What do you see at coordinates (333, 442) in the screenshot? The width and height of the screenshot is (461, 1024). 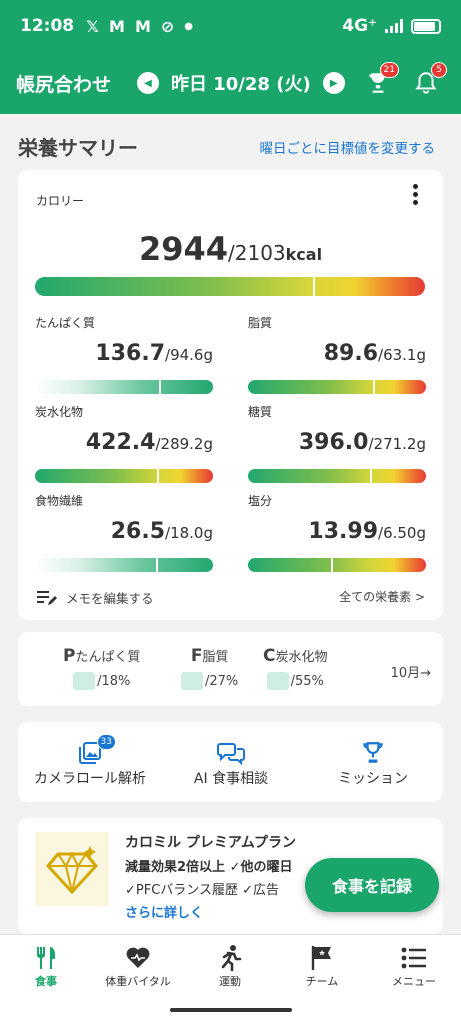 I see `nutrient-value: 396.0` at bounding box center [333, 442].